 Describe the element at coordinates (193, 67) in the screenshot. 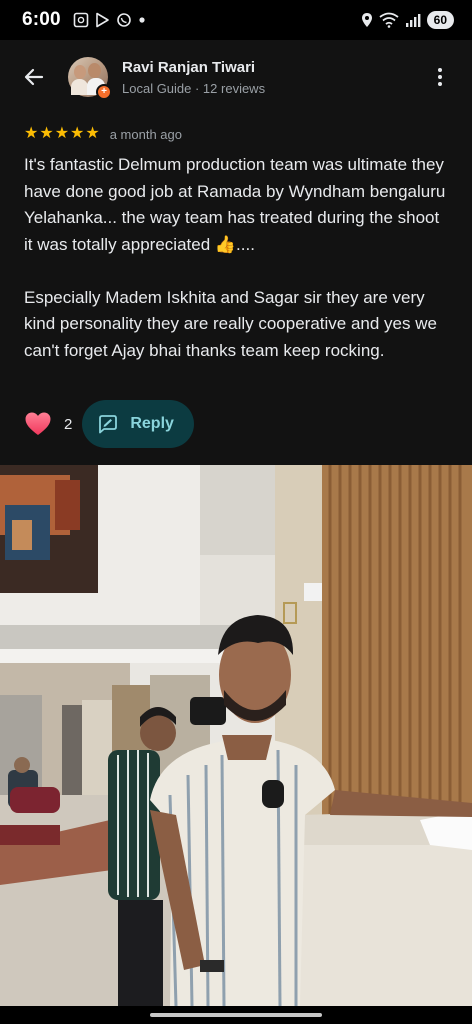

I see `user-name: Ravi Ranjan Tiwari` at that location.